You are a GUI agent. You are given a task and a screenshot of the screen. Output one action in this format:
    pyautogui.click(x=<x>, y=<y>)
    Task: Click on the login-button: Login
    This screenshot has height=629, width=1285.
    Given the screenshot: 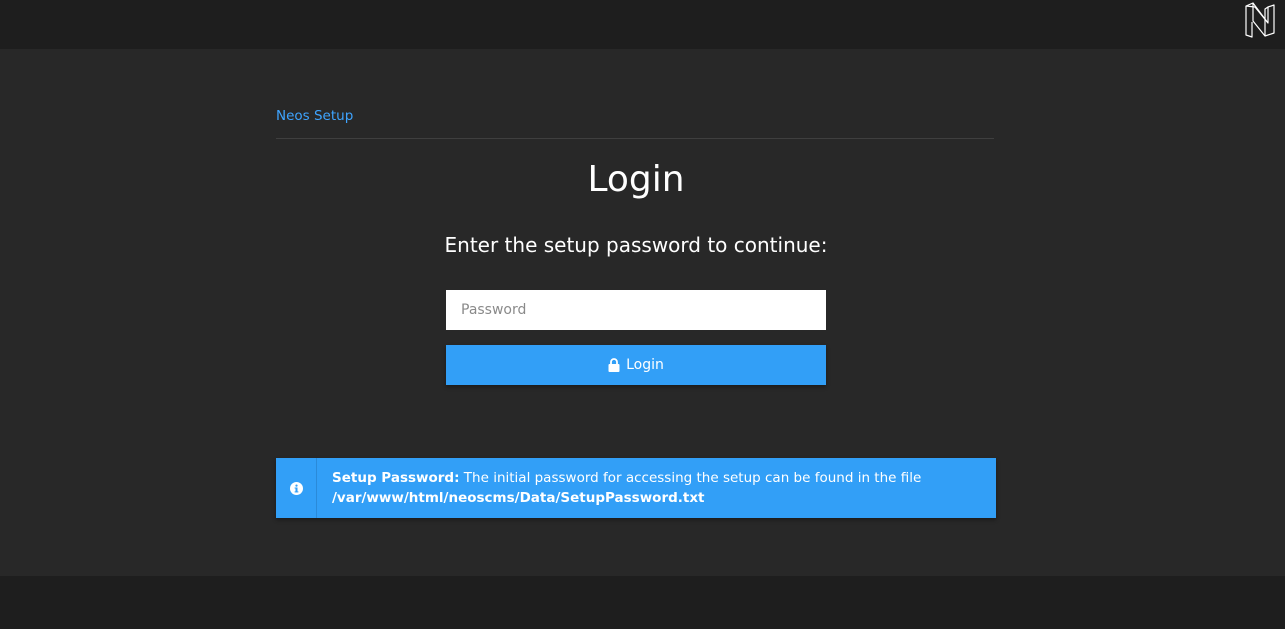 What is the action you would take?
    pyautogui.click(x=636, y=365)
    